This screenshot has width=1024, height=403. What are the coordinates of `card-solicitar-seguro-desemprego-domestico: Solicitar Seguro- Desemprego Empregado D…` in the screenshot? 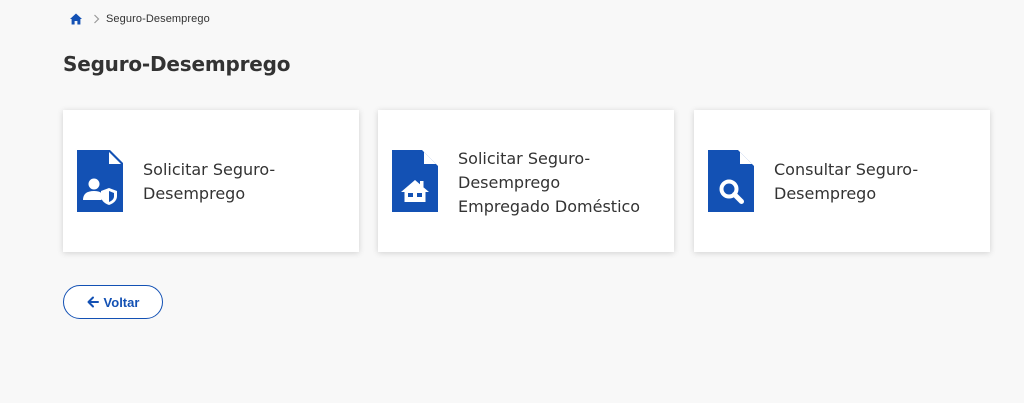 It's located at (526, 181).